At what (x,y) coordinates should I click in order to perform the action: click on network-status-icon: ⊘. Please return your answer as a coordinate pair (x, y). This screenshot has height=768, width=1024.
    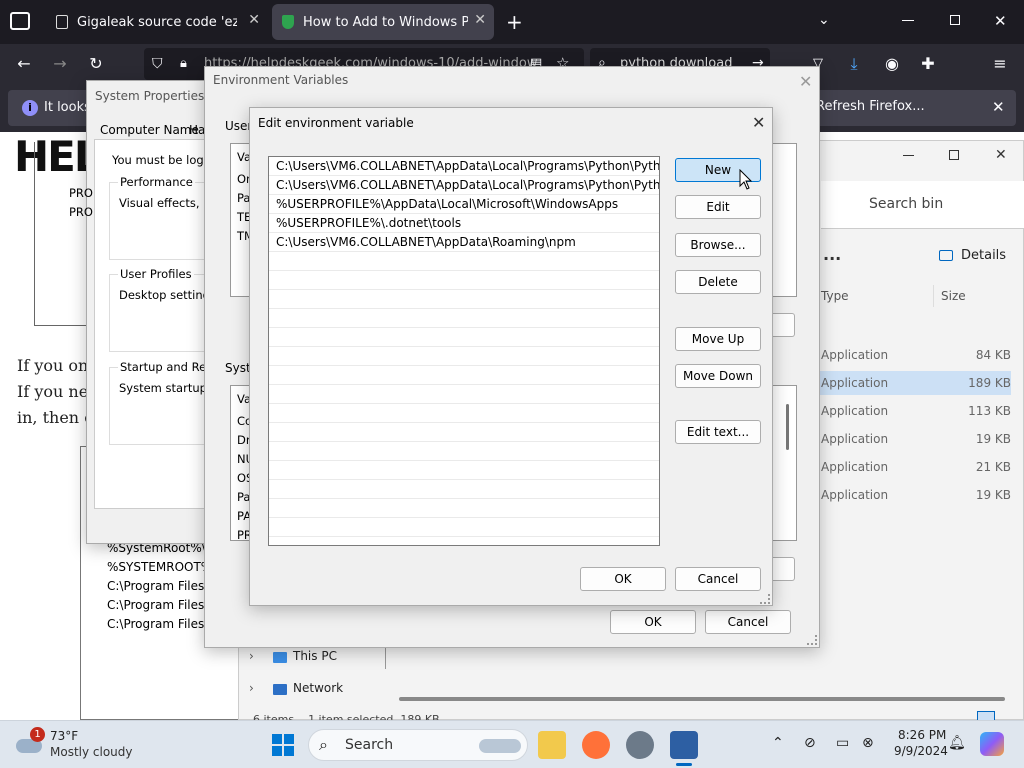
    Looking at the image, I should click on (810, 743).